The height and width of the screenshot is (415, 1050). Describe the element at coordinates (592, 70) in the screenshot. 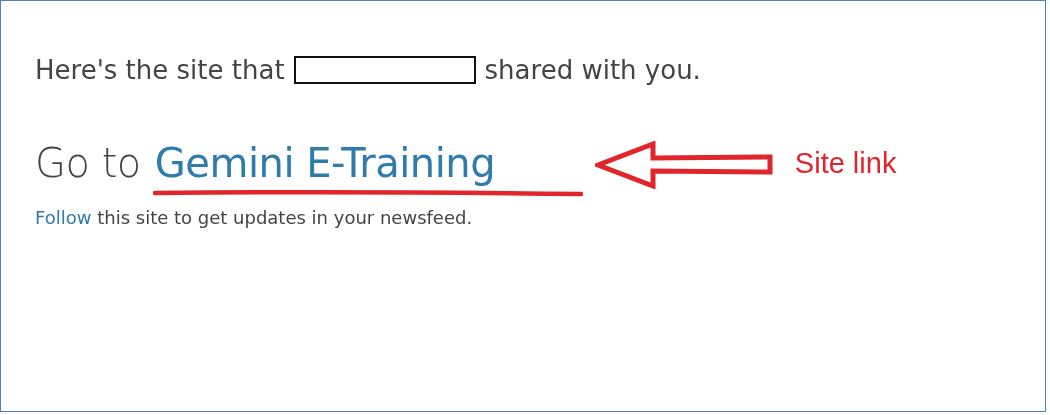

I see `message-text: shared with you.` at that location.